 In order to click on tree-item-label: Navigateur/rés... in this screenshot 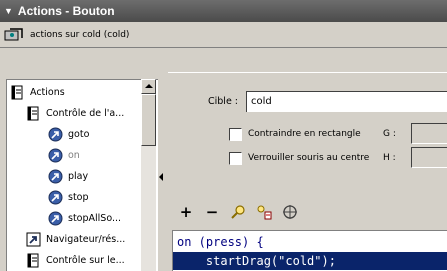, I will do `click(86, 239)`.